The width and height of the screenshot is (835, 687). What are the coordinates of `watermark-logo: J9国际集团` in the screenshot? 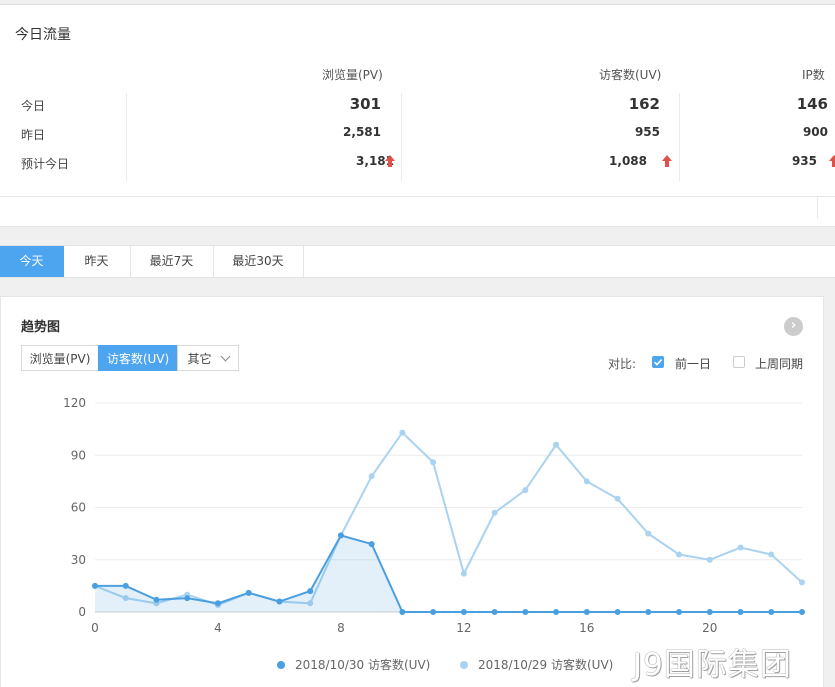 It's located at (712, 665).